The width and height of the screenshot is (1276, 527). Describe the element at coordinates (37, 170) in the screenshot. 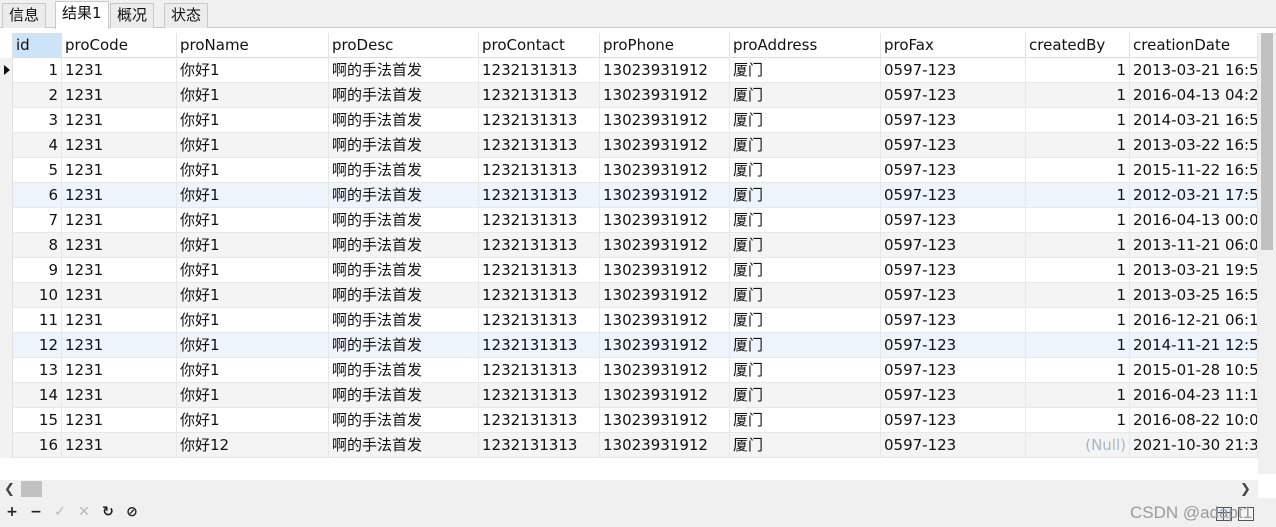

I see `cell-id: 5` at that location.